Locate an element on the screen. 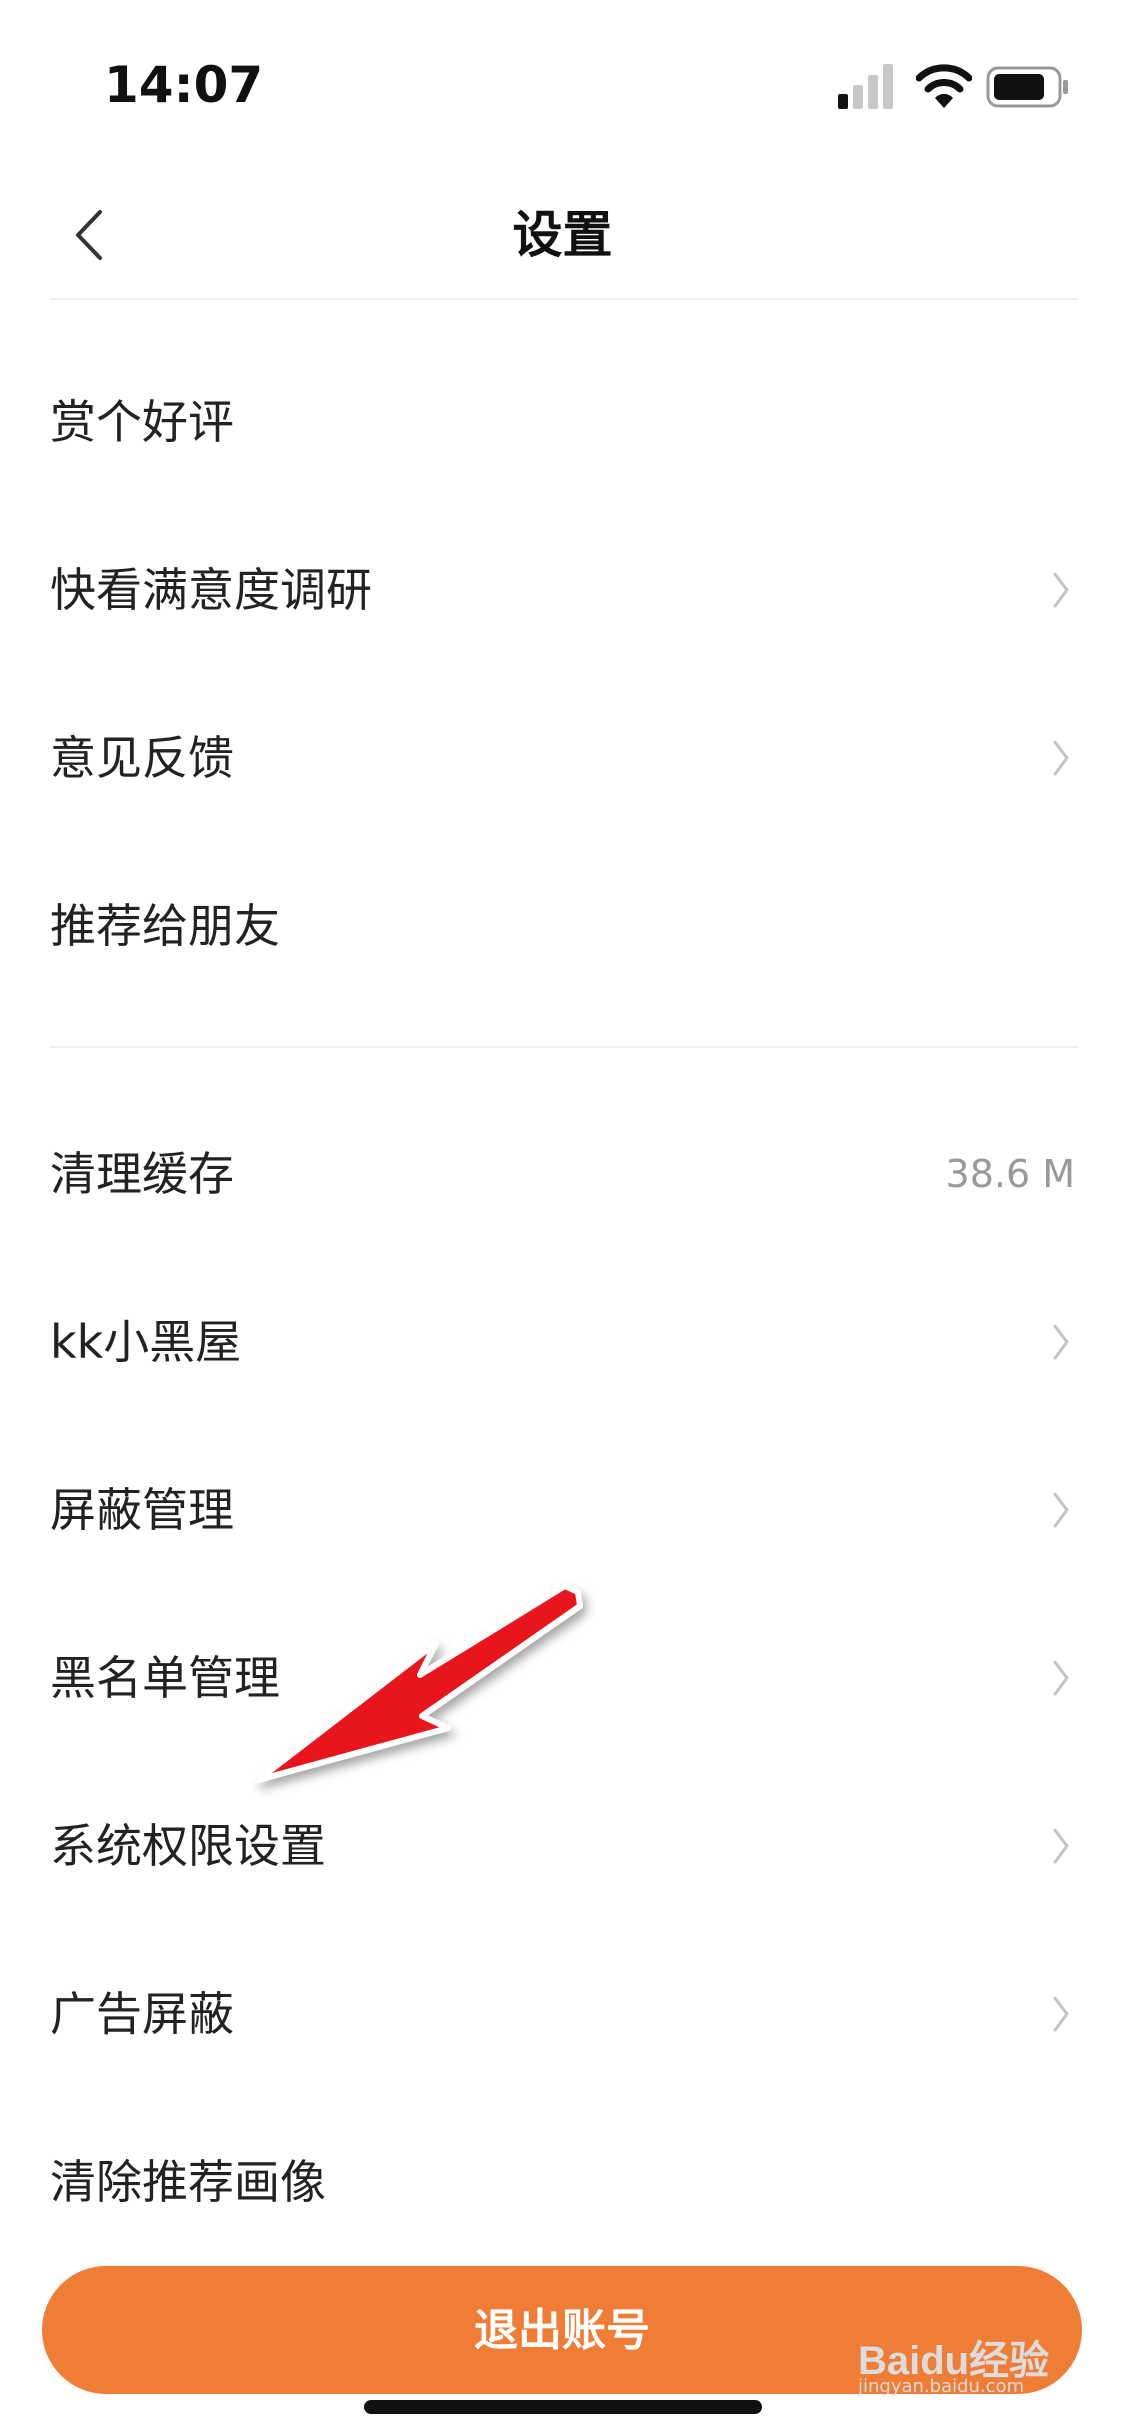 The image size is (1125, 2436). settings-item-ad-blocking: 广告屏蔽 is located at coordinates (562, 2014).